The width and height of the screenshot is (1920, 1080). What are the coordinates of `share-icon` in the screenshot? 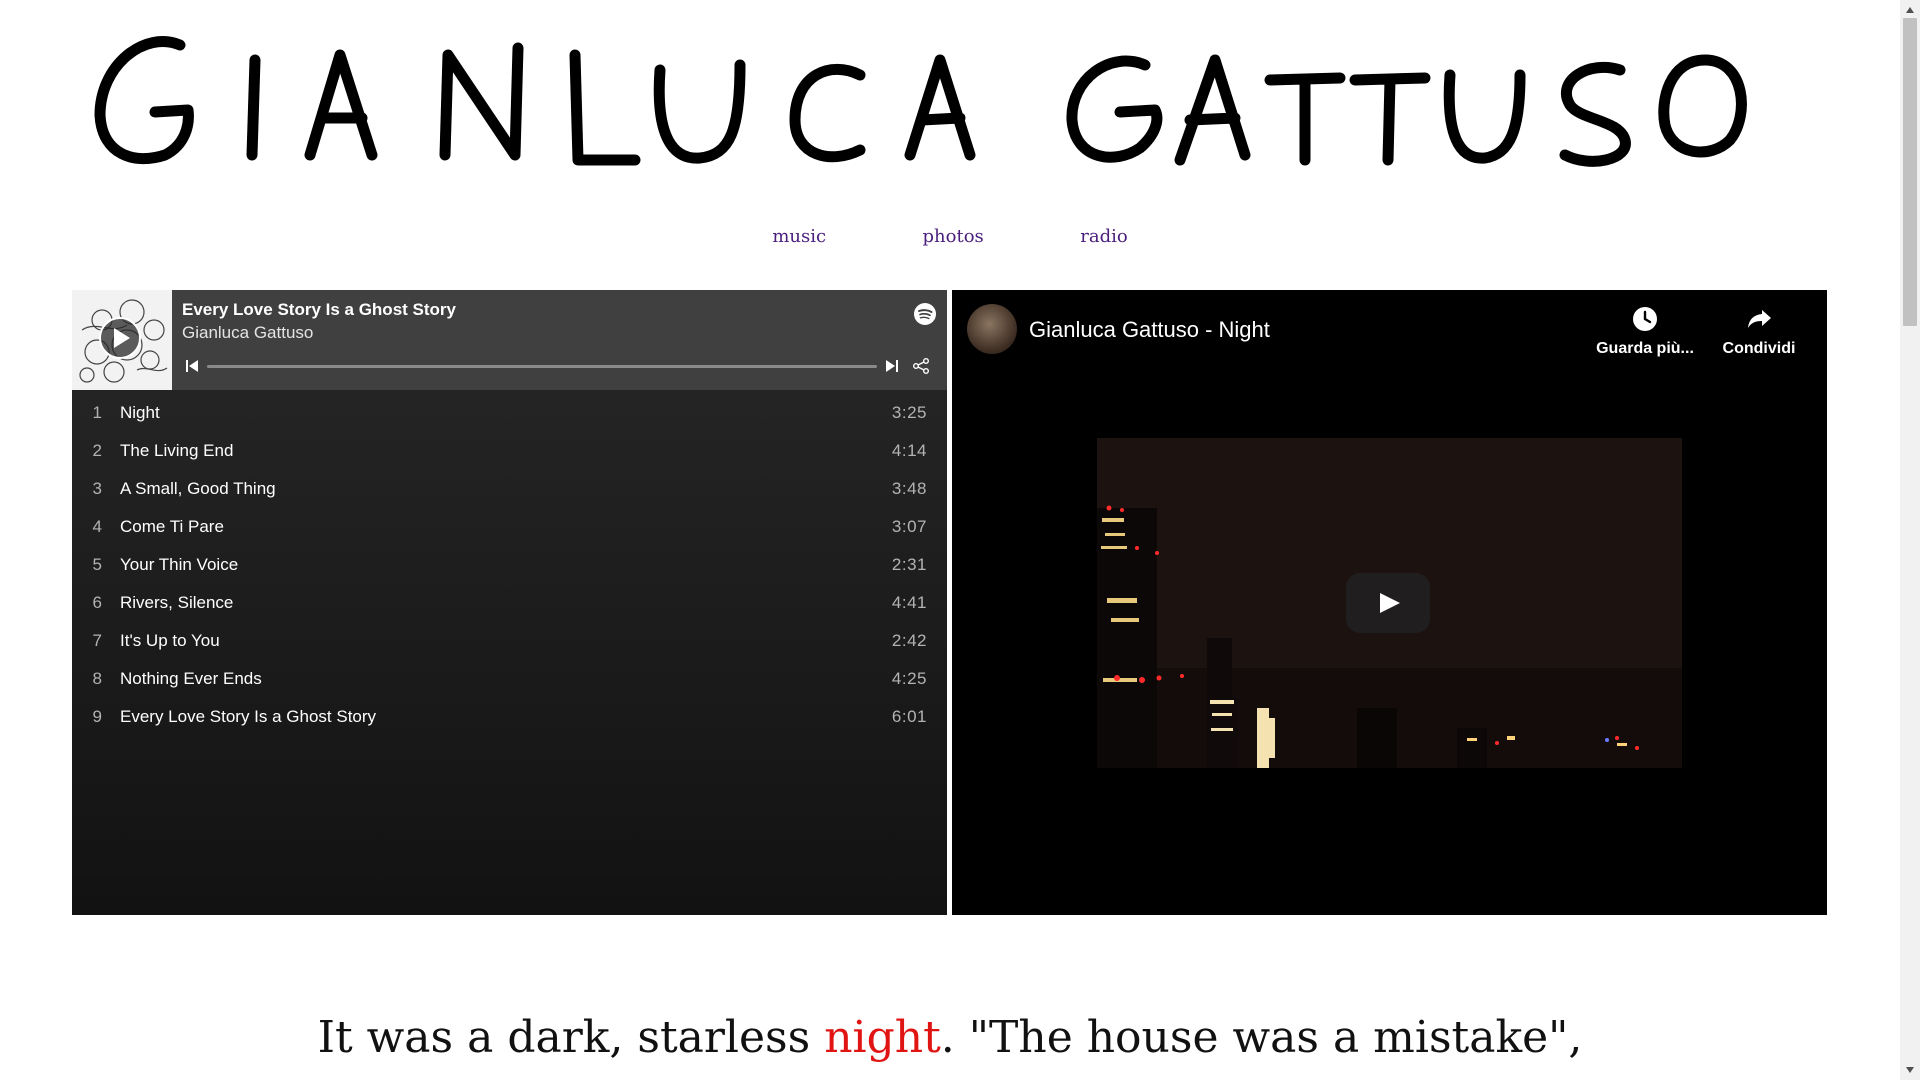 It's located at (921, 366).